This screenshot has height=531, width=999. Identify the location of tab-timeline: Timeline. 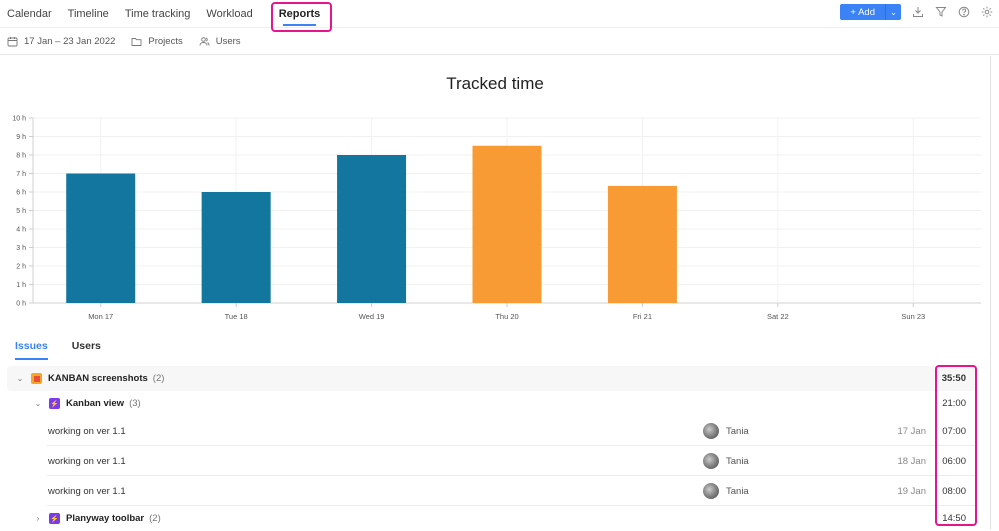
(88, 14).